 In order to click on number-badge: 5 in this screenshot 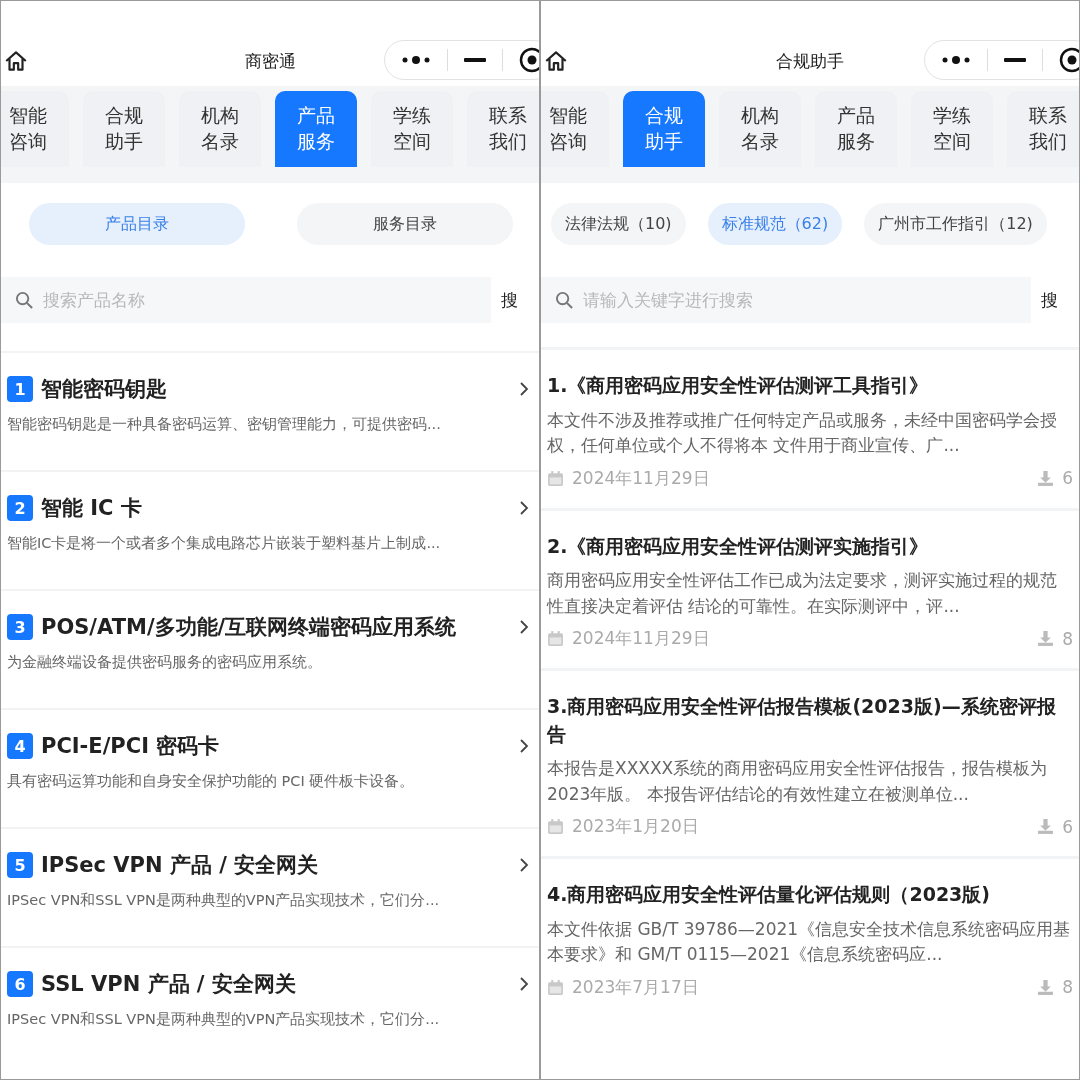, I will do `click(20, 865)`.